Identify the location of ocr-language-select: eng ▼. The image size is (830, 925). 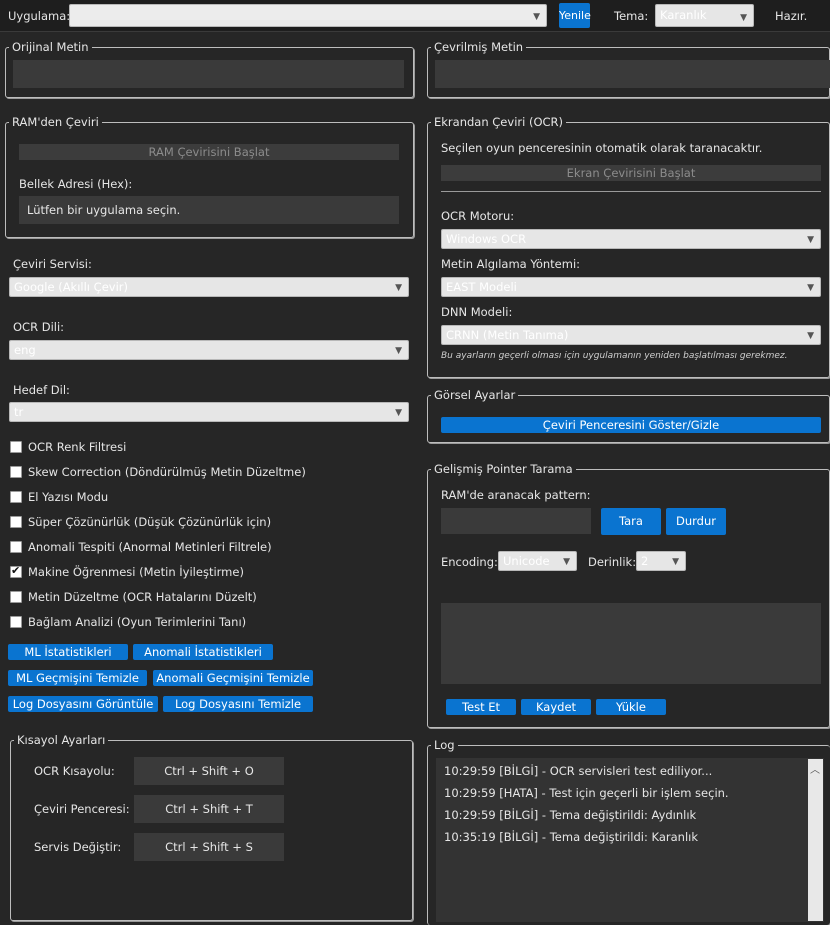
(209, 350).